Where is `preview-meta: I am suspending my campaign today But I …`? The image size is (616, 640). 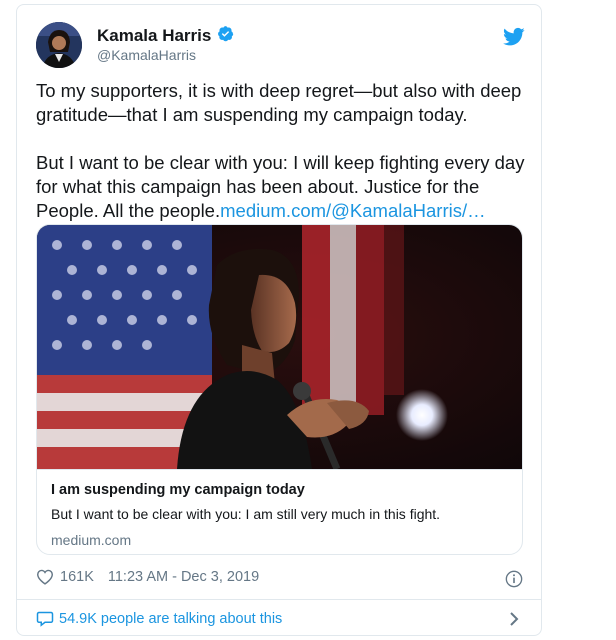 preview-meta: I am suspending my campaign today But I … is located at coordinates (279, 511).